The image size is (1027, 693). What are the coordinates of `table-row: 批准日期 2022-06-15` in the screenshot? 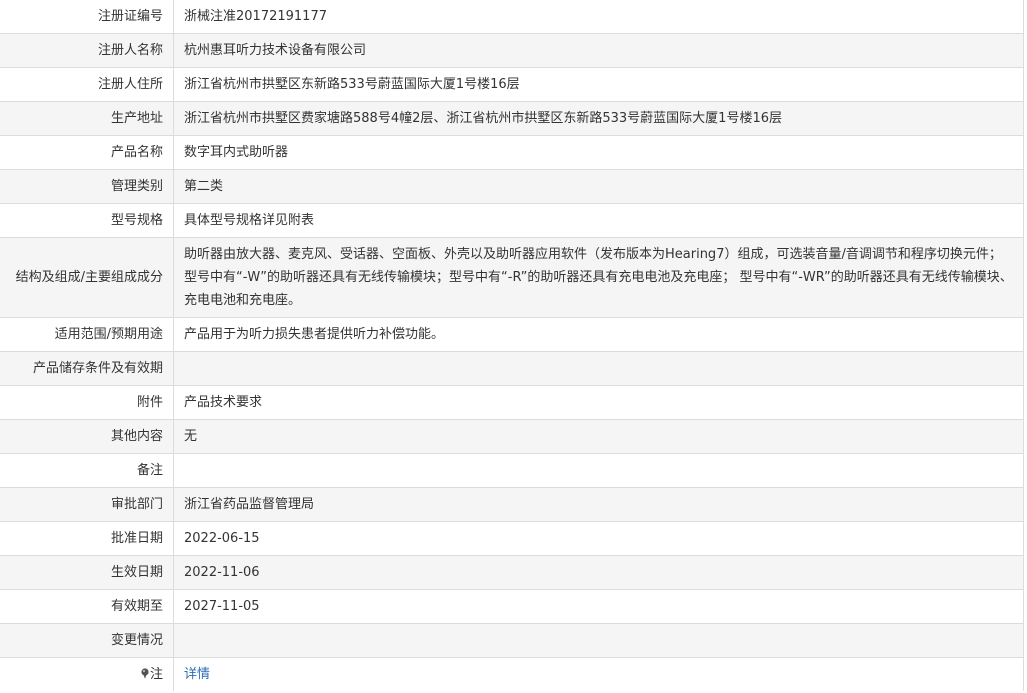 It's located at (512, 538).